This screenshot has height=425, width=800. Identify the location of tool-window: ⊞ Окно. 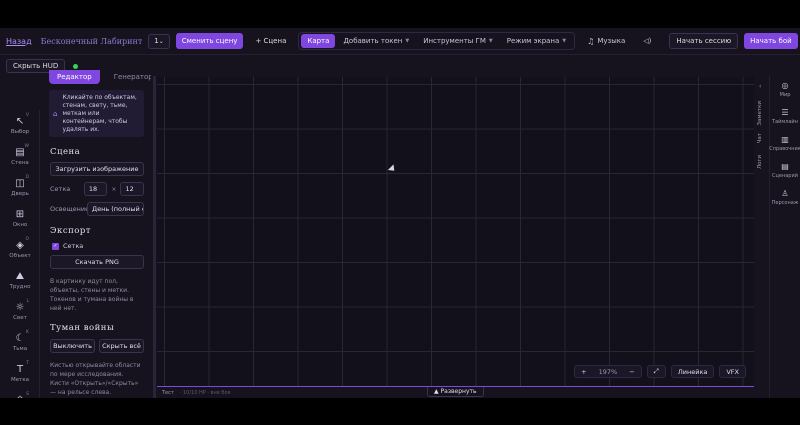
(20, 218).